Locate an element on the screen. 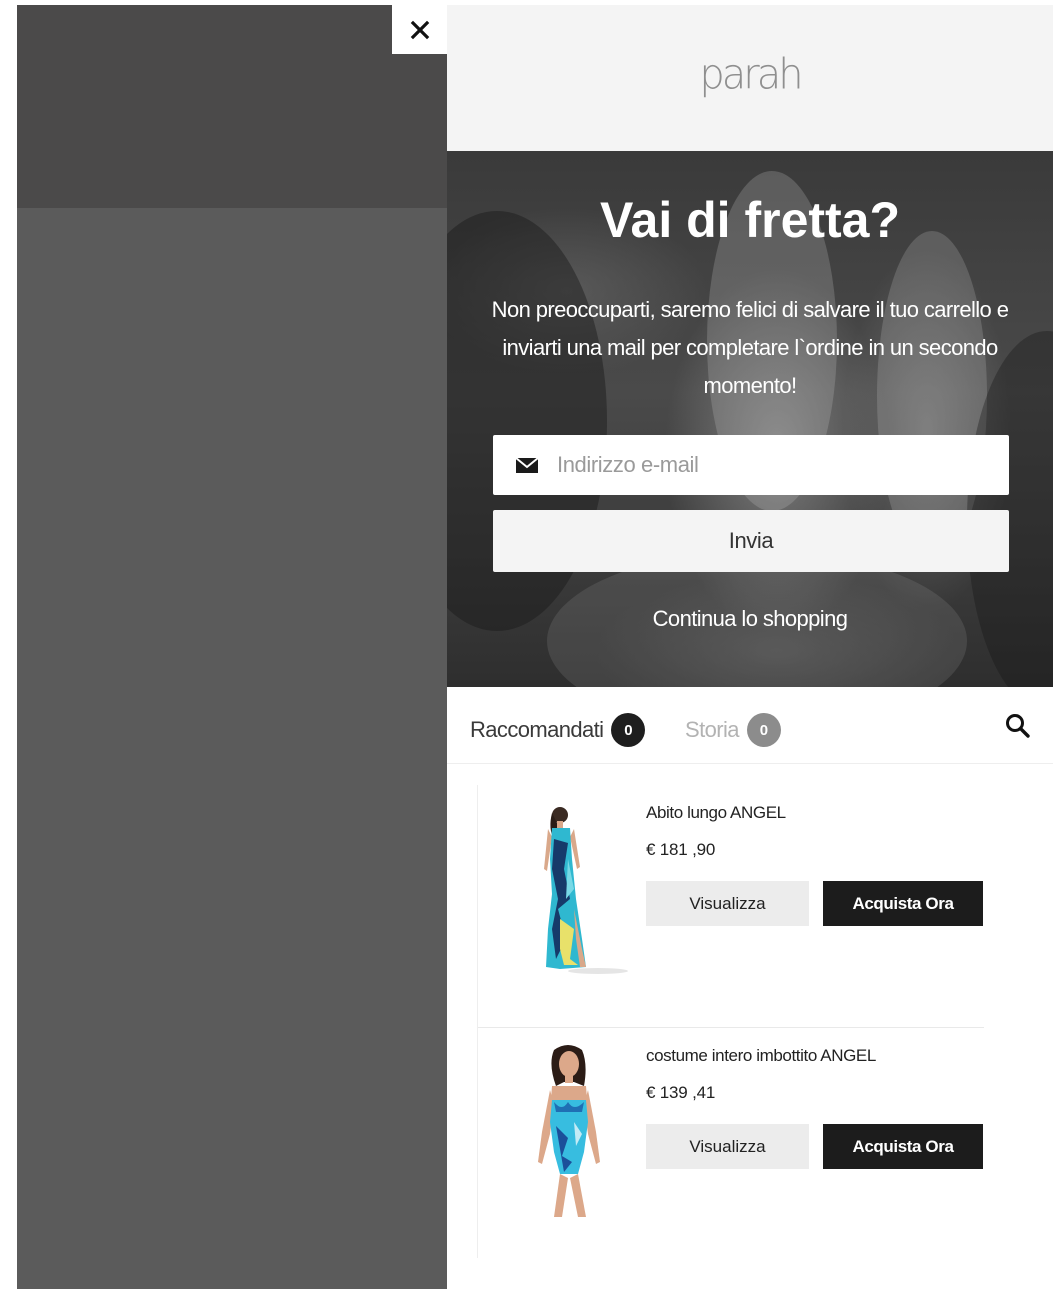  close-icon is located at coordinates (419, 29).